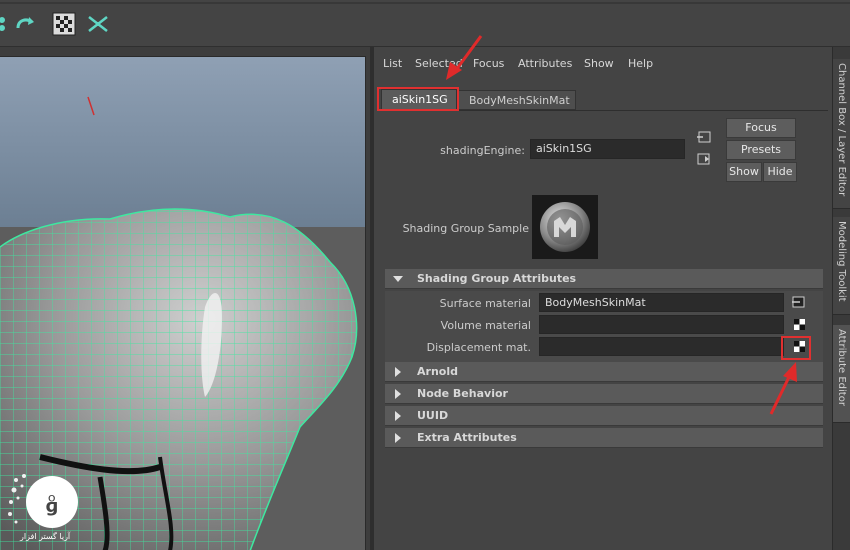 The width and height of the screenshot is (850, 550). Describe the element at coordinates (607, 149) in the screenshot. I see `node-name-field: aiSkin1SG` at that location.